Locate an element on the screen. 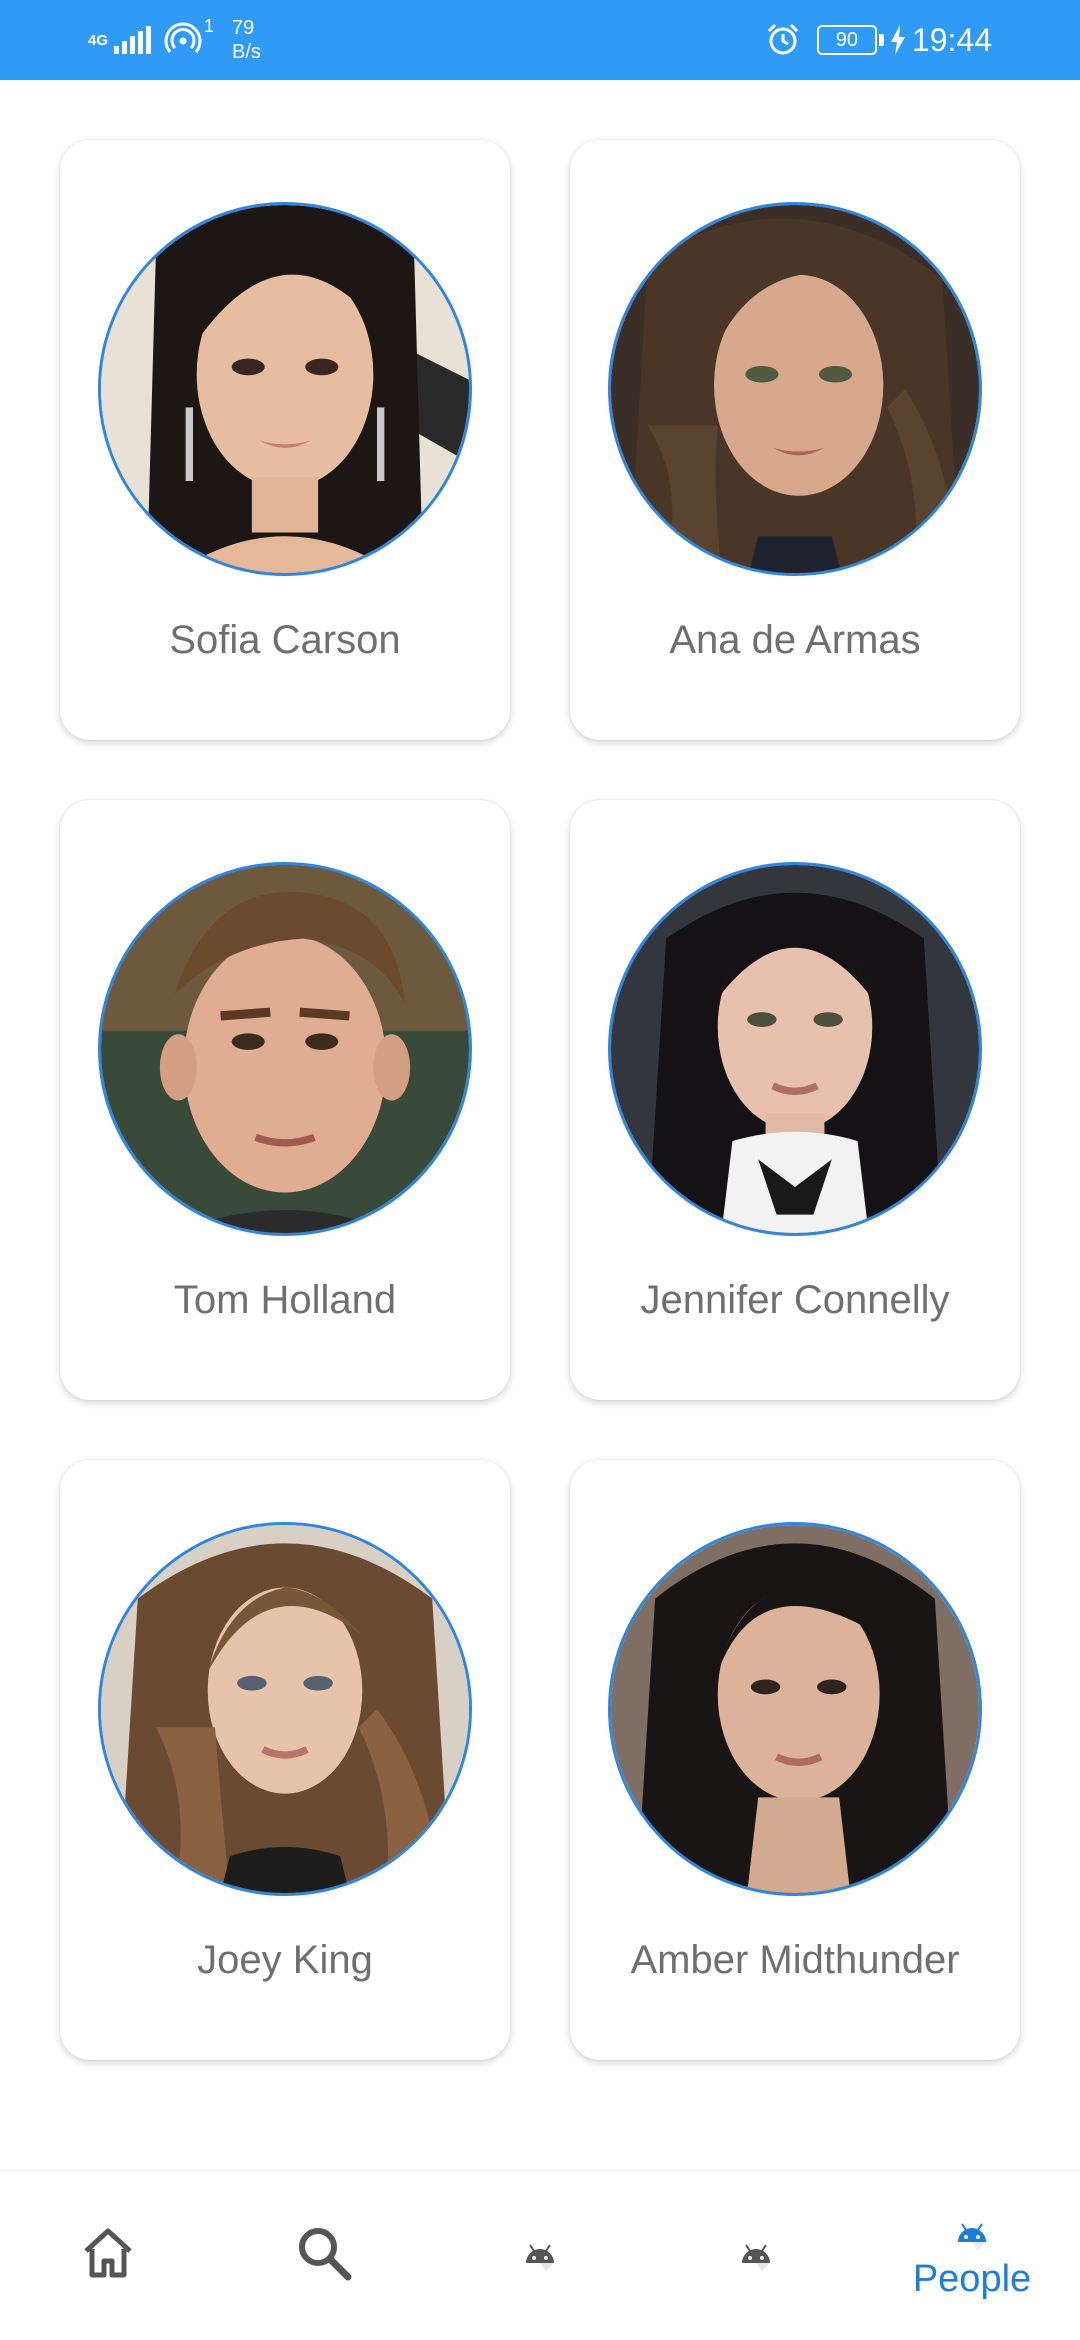  person-card: Joey King is located at coordinates (285, 1760).